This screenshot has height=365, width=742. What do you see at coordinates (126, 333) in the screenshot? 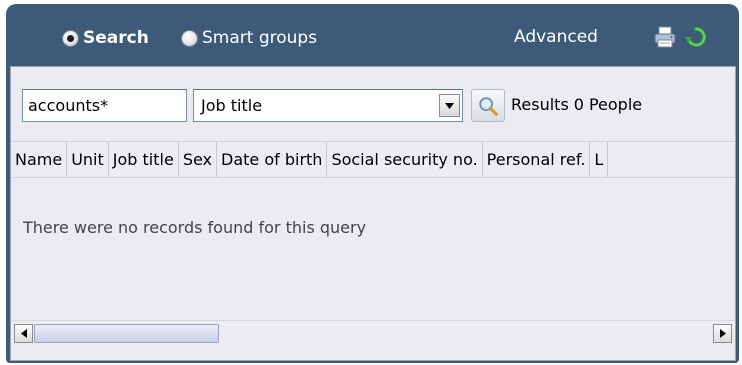
I see `scrollbar-thumb` at bounding box center [126, 333].